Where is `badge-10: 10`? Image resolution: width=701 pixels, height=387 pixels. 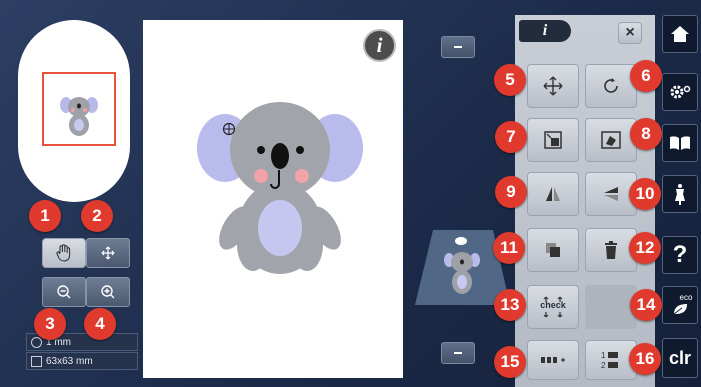
badge-10: 10 is located at coordinates (645, 194).